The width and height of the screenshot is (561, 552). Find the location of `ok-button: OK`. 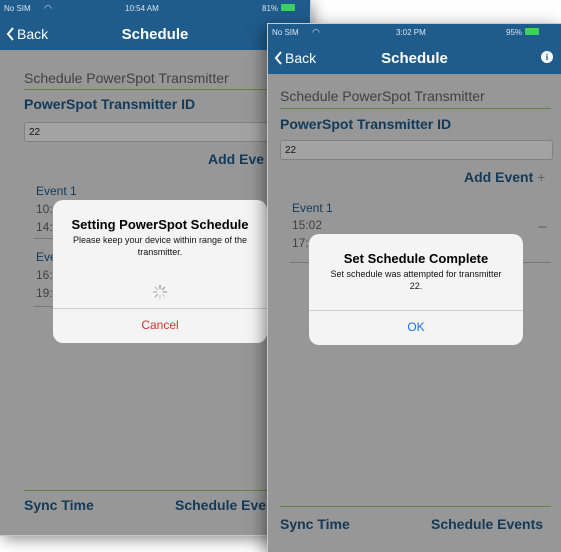

ok-button: OK is located at coordinates (416, 327).